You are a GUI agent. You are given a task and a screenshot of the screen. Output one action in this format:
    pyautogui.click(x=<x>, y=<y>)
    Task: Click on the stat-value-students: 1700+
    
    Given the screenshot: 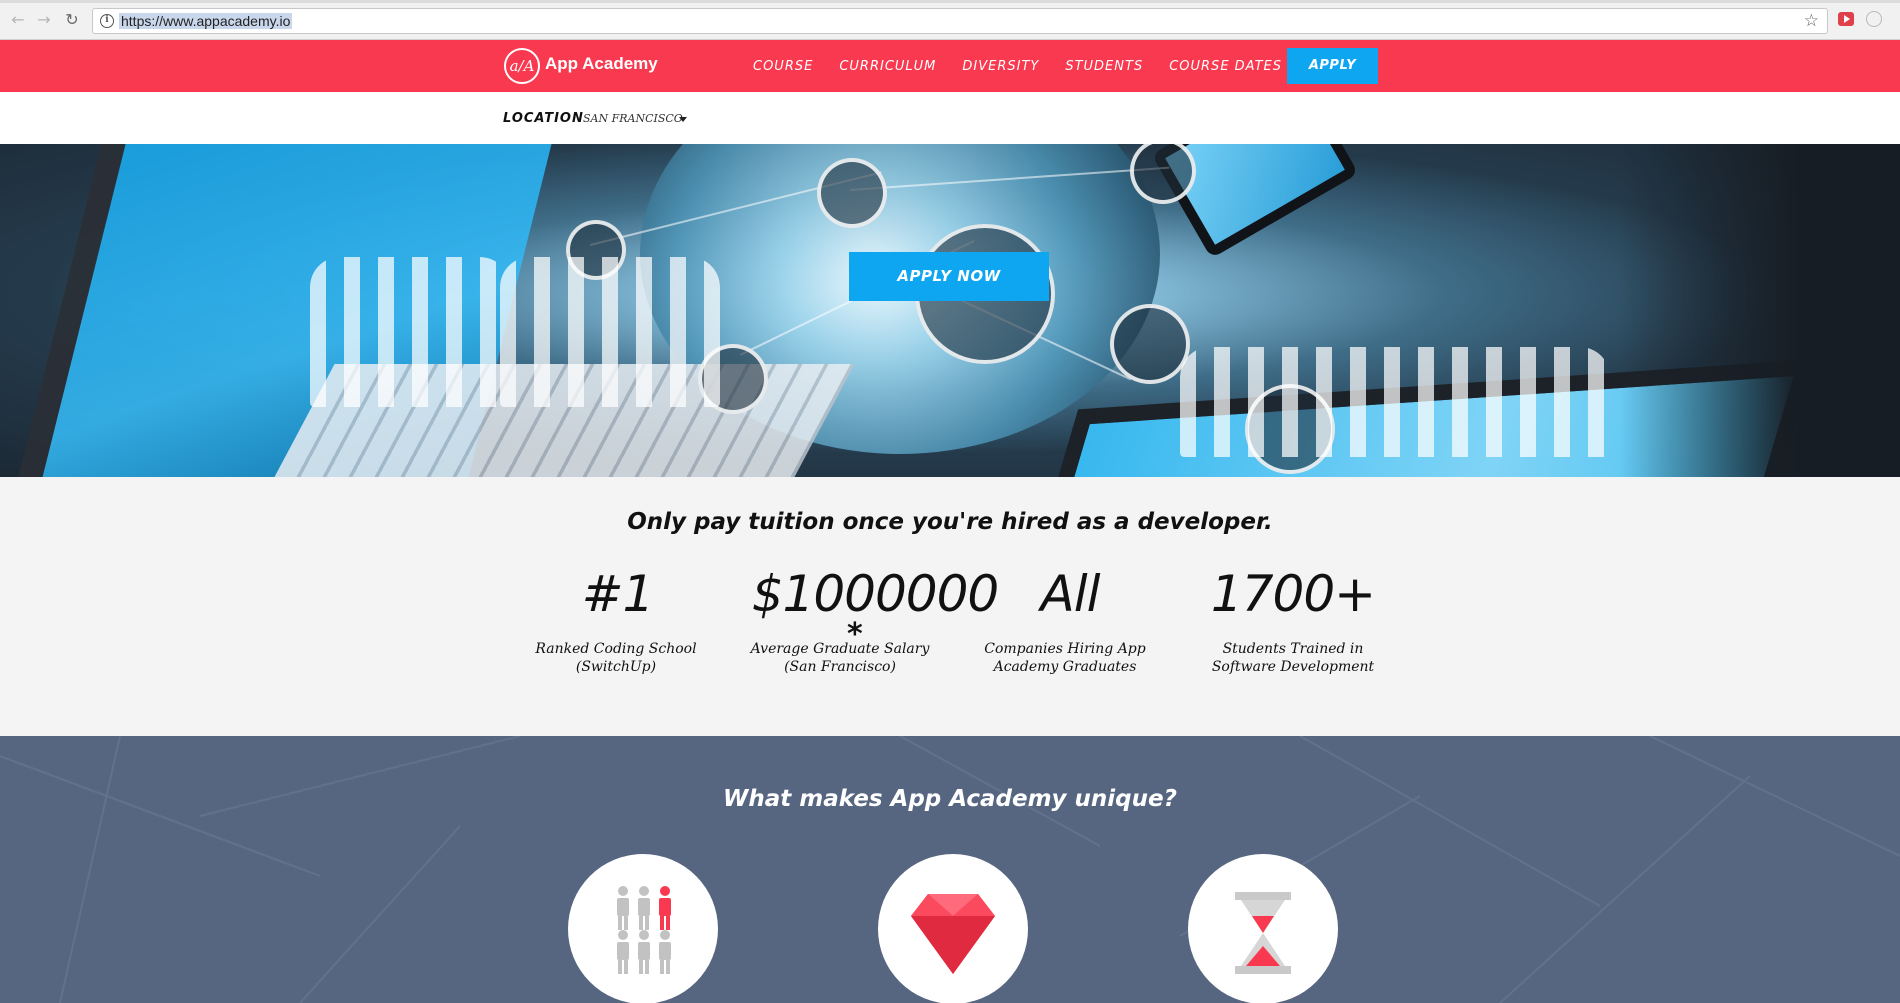 What is the action you would take?
    pyautogui.click(x=1293, y=594)
    